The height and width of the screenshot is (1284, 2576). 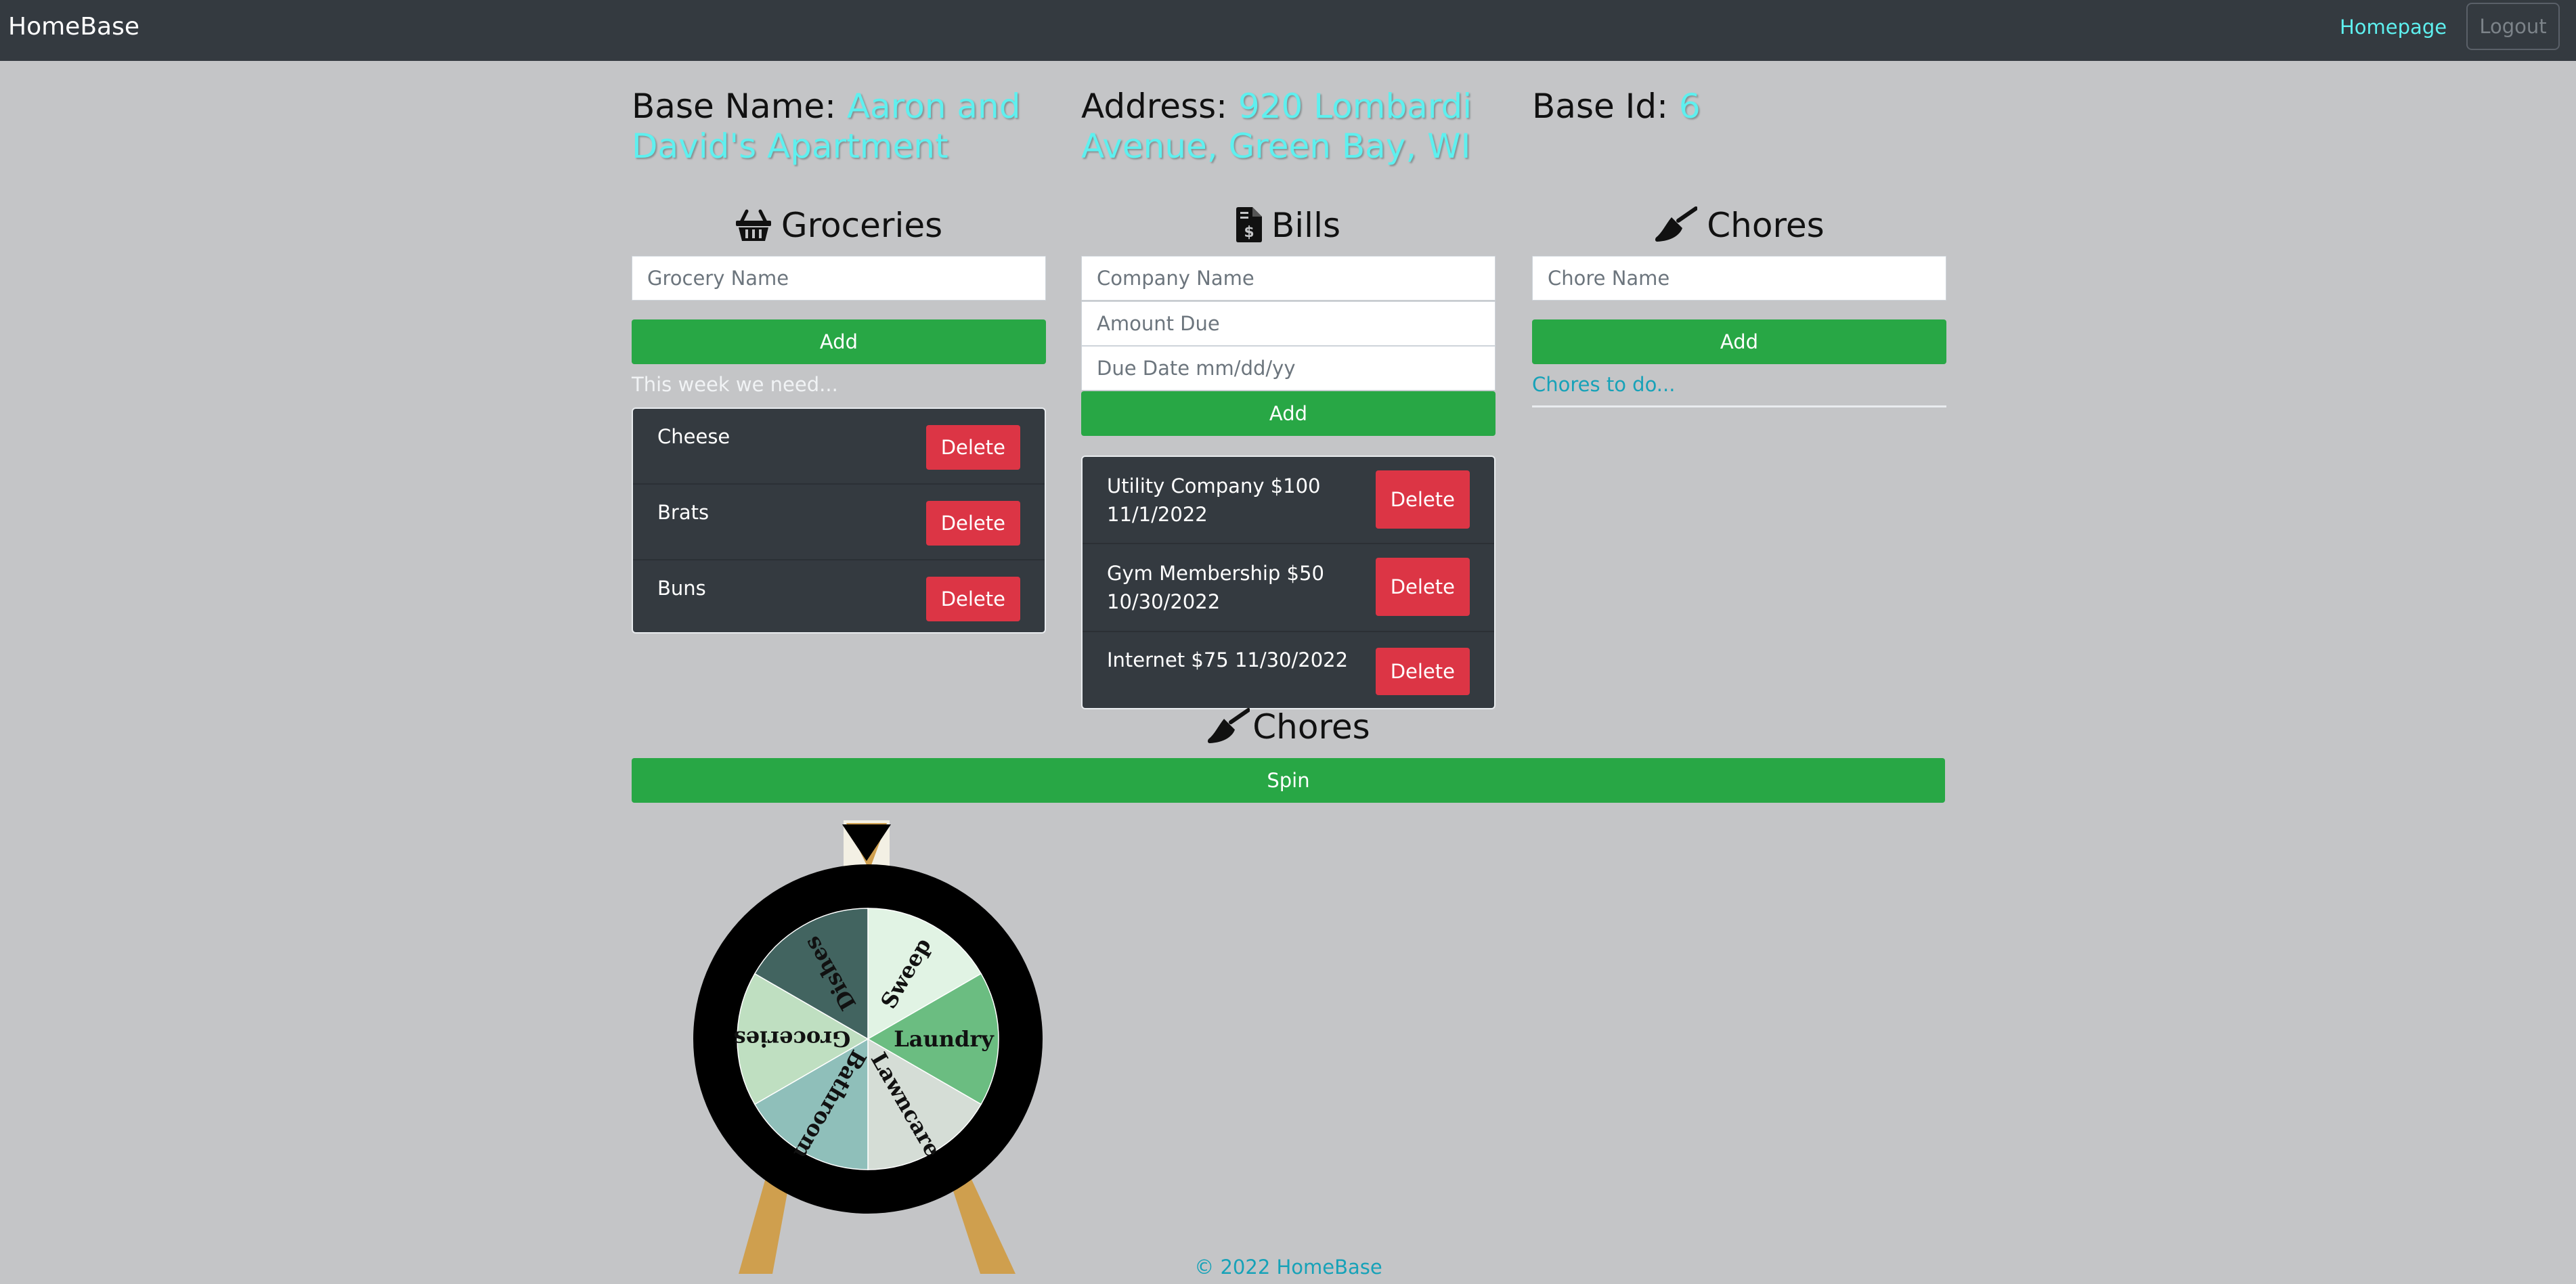 I want to click on chores-title: Chores, so click(x=1766, y=225).